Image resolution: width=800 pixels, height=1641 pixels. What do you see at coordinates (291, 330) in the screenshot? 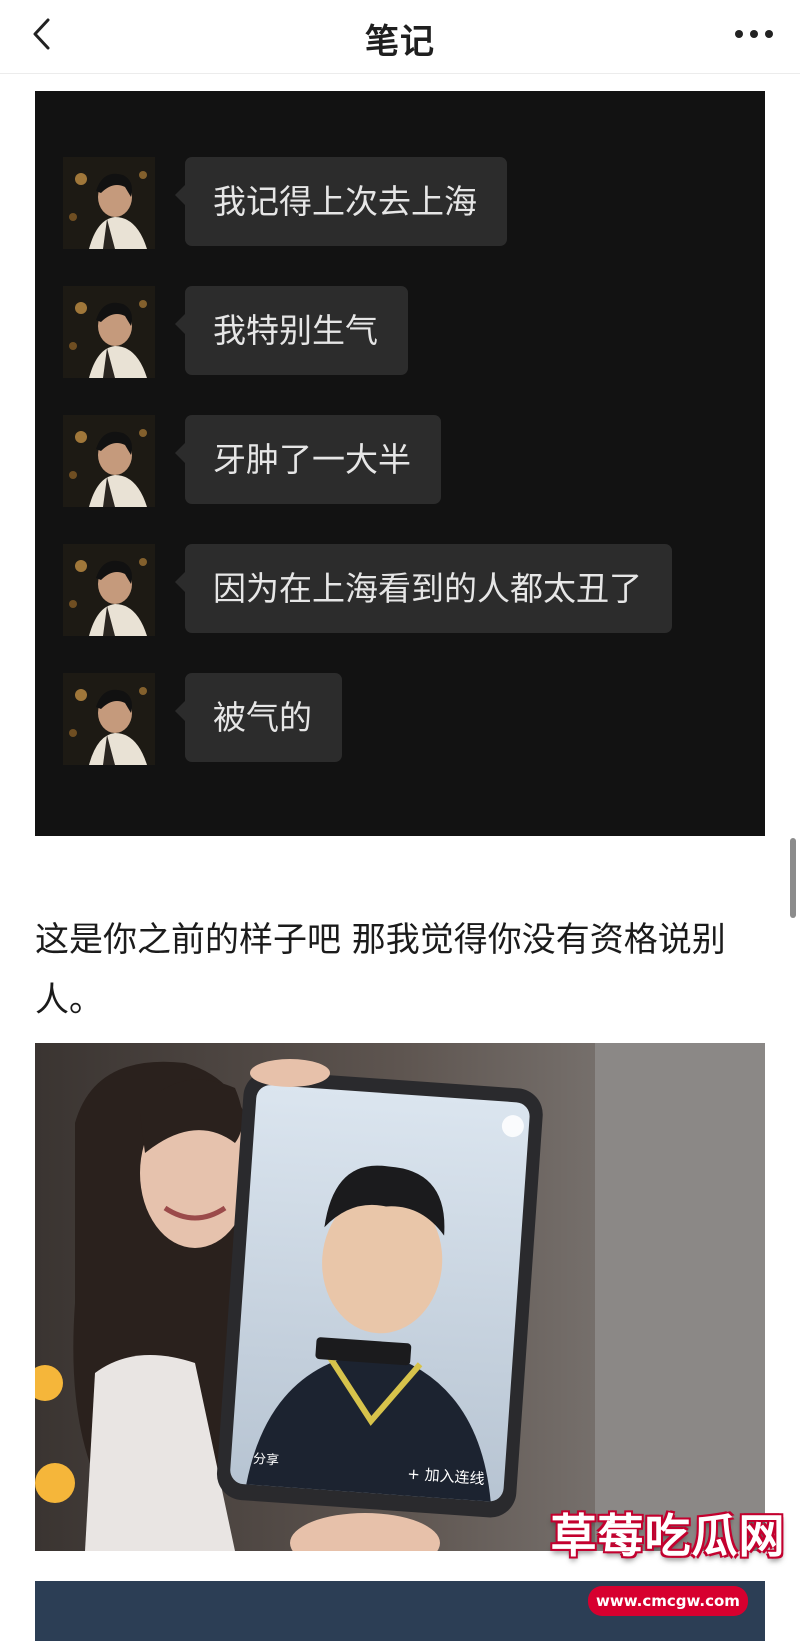
I see `message-bubble: 我特别生气` at bounding box center [291, 330].